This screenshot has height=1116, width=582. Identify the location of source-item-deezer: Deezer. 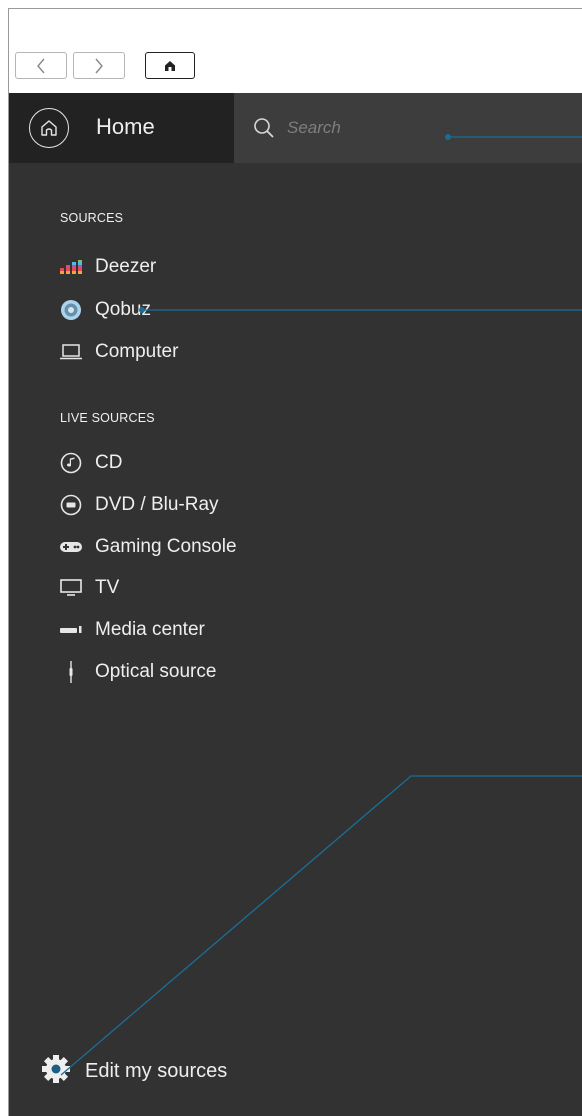
(107, 267).